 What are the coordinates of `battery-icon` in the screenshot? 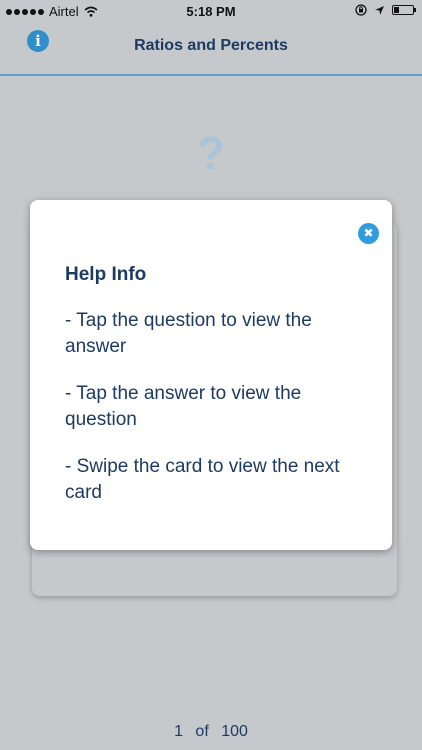 It's located at (404, 10).